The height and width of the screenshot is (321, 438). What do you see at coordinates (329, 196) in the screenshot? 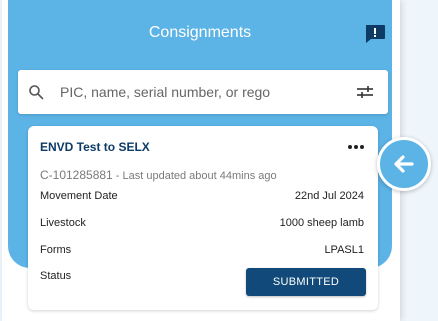
I see `movement-date-value: 22nd Jul 2024` at bounding box center [329, 196].